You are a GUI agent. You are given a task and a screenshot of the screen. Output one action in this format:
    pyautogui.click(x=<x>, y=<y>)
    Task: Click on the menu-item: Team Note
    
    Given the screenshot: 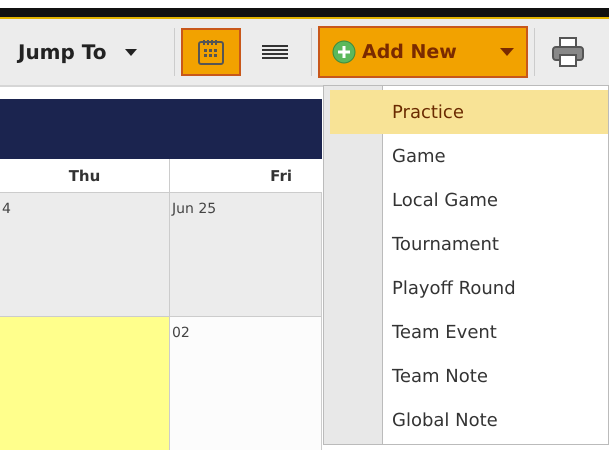 What is the action you would take?
    pyautogui.click(x=466, y=376)
    